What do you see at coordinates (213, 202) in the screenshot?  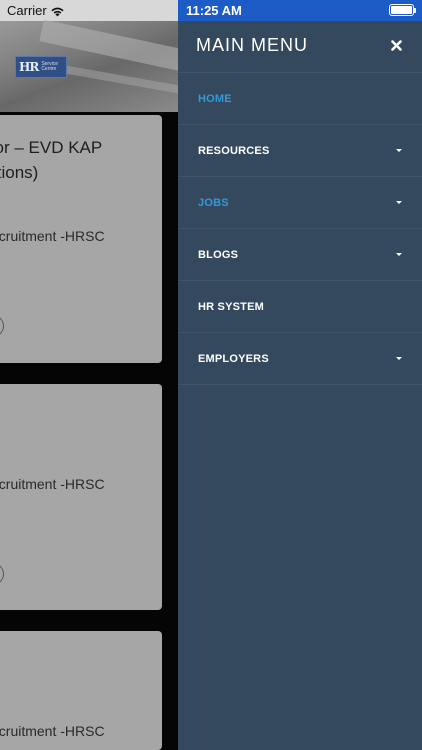 I see `menu-item-label: JOBS` at bounding box center [213, 202].